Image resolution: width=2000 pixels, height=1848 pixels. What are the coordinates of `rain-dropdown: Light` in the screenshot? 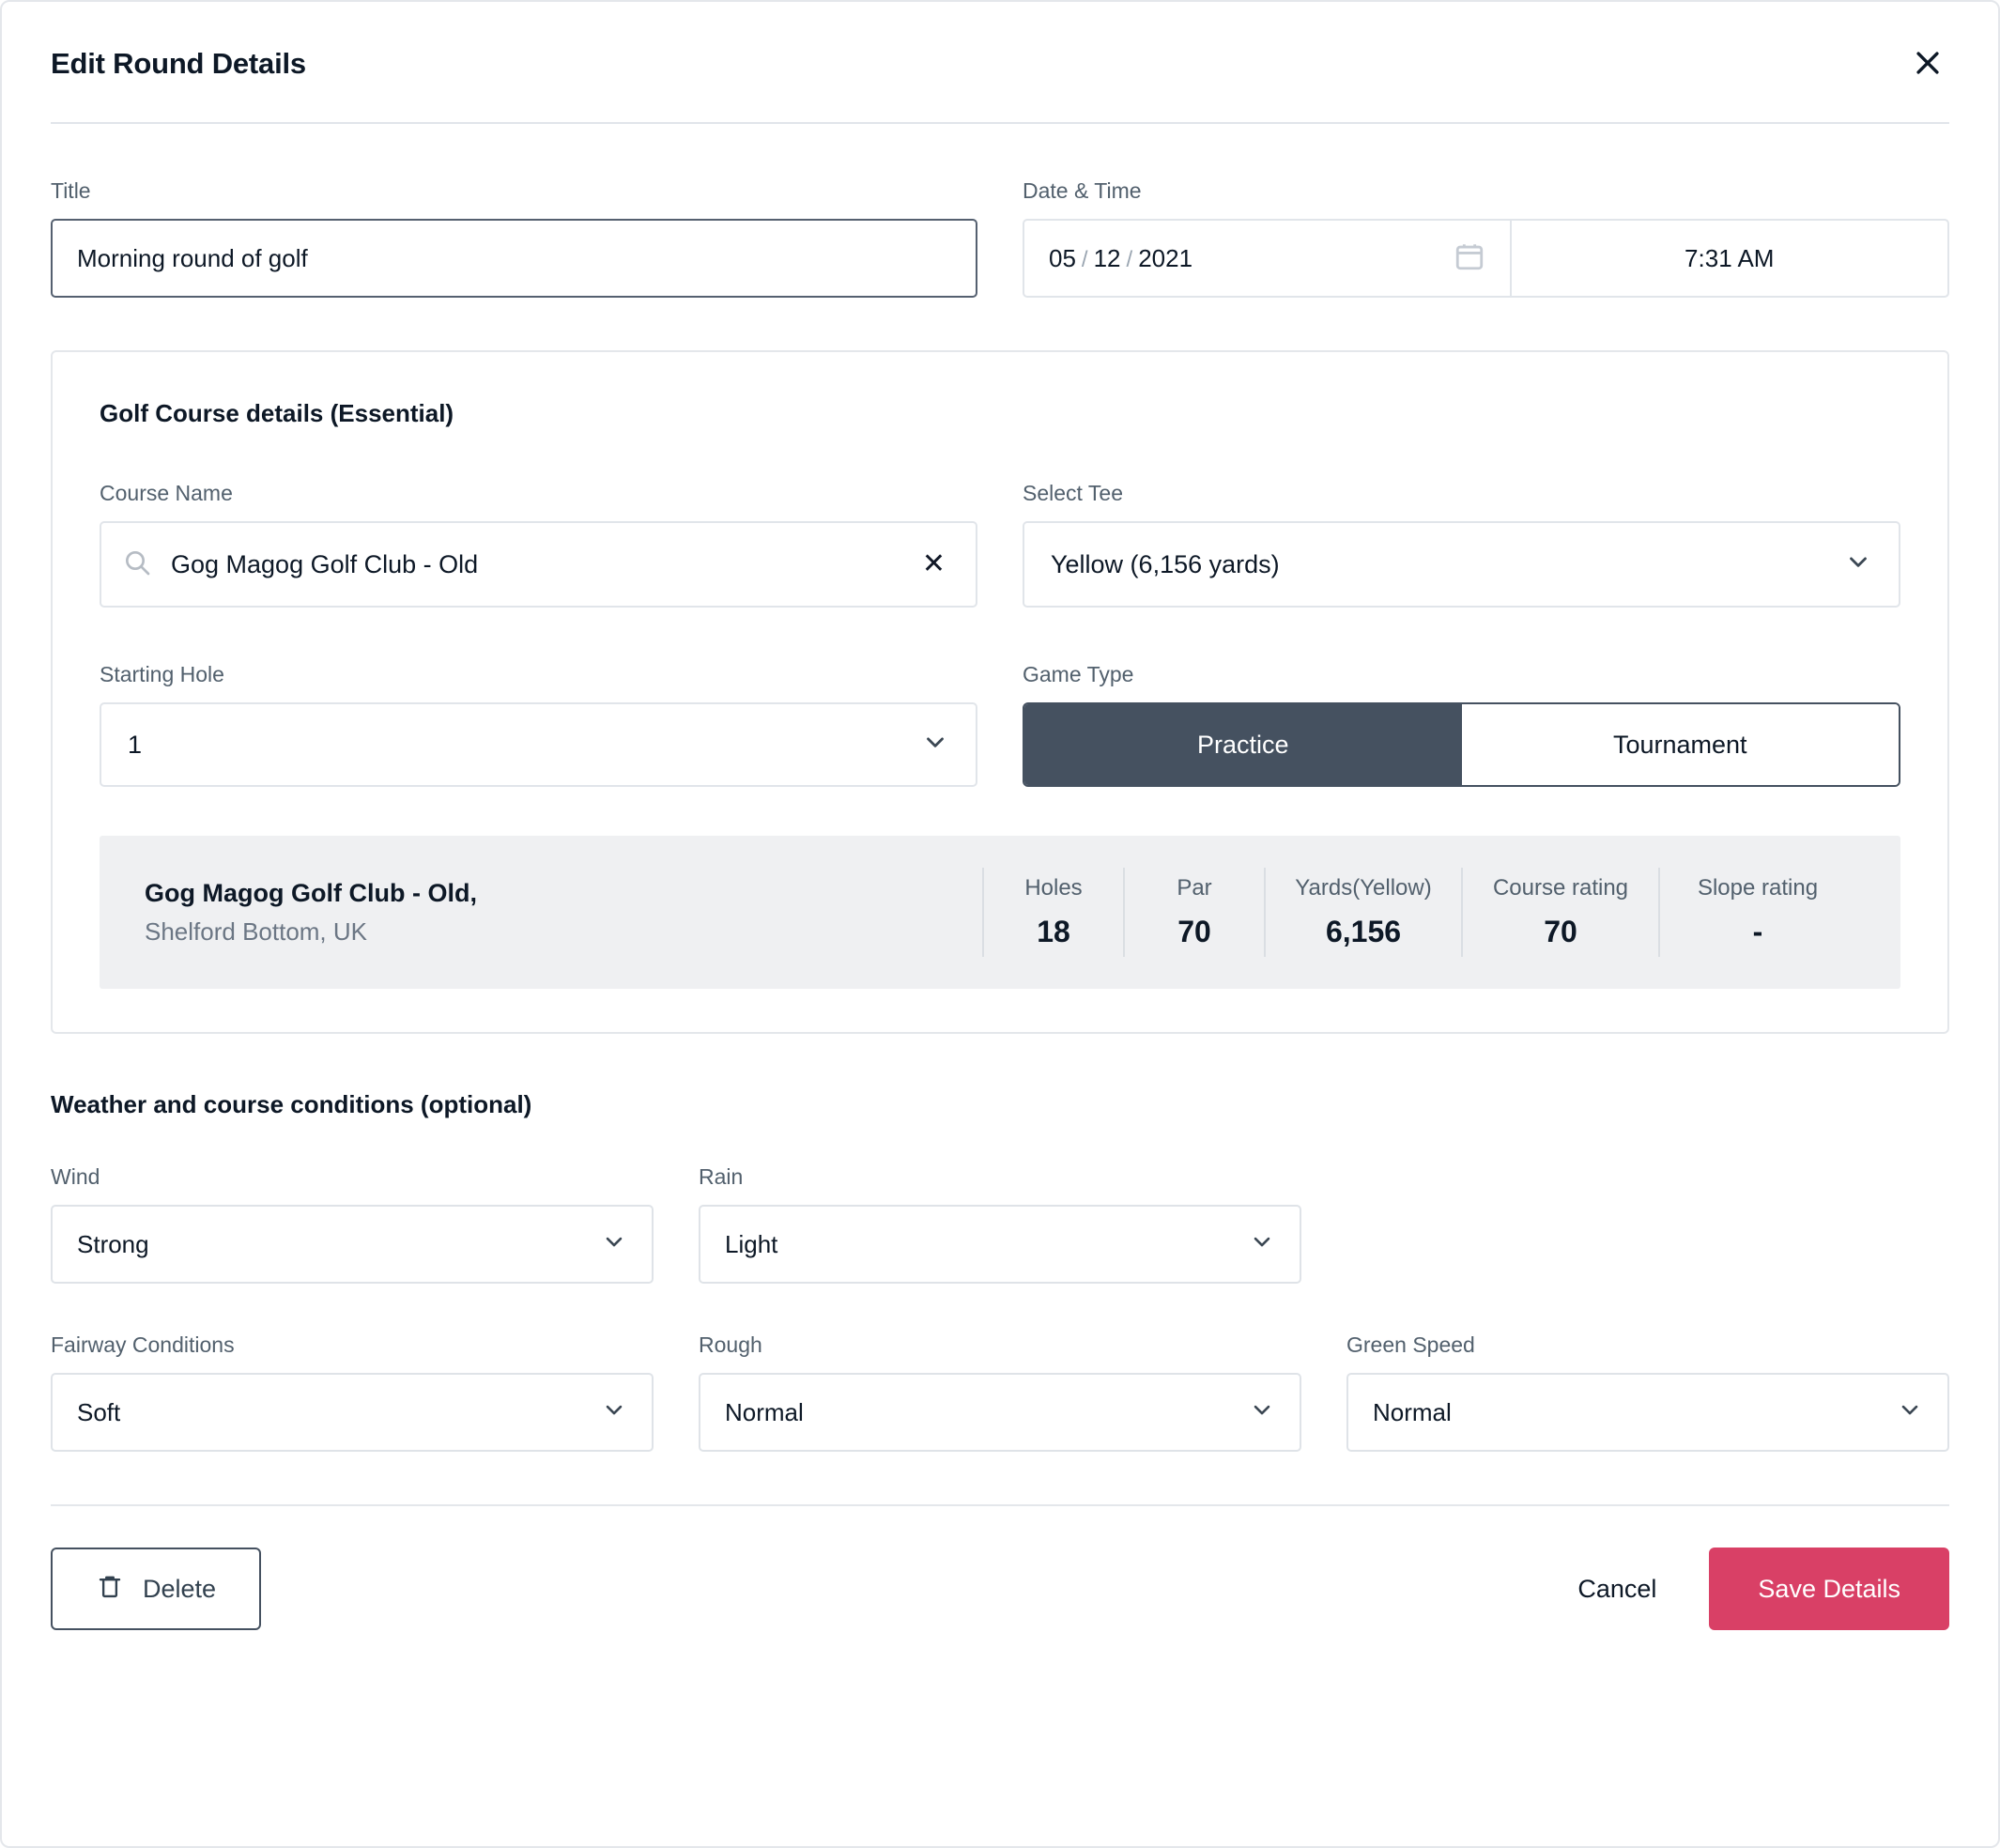 It's located at (1000, 1244).